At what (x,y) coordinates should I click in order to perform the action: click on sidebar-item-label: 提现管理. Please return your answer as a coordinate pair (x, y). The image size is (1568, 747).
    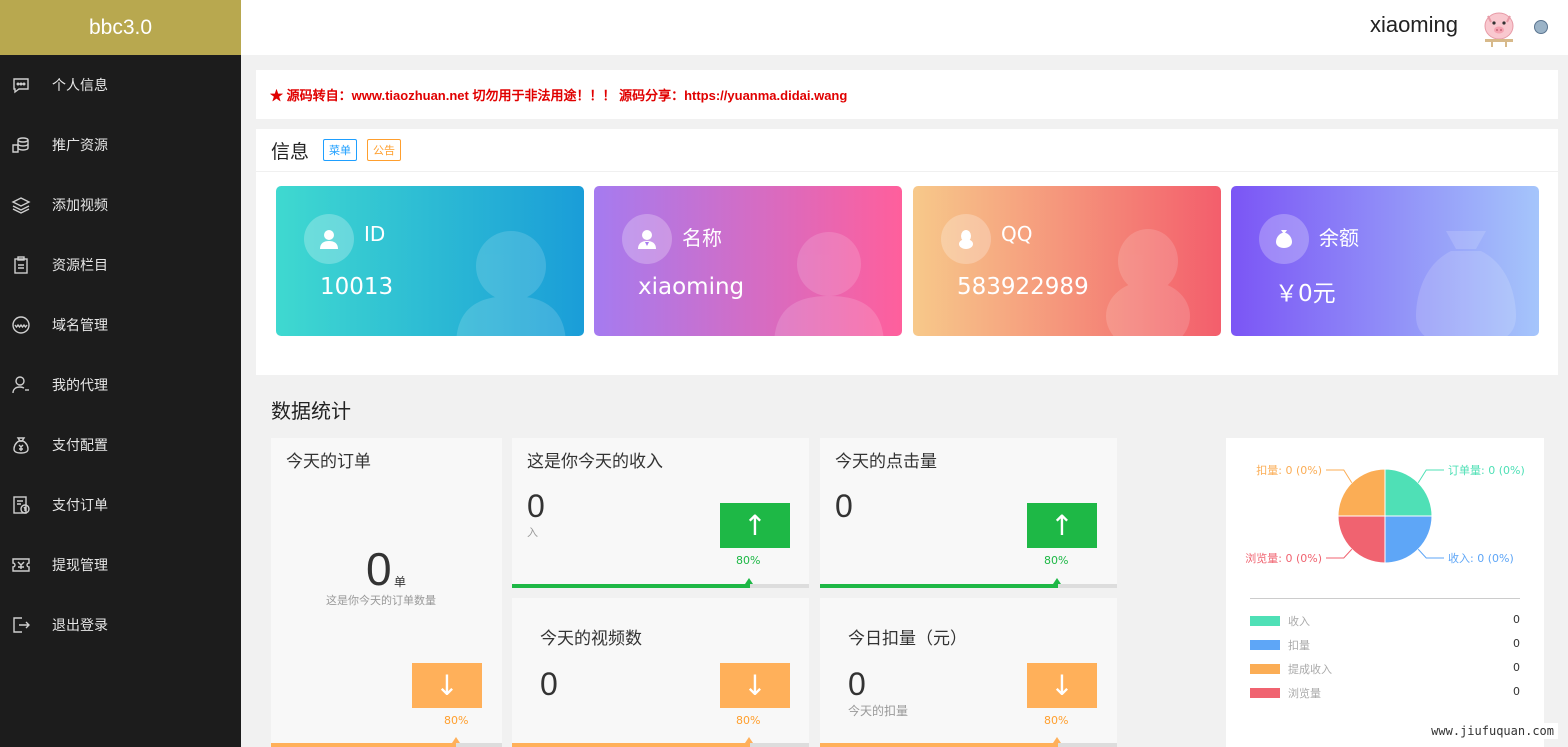
    Looking at the image, I should click on (80, 566).